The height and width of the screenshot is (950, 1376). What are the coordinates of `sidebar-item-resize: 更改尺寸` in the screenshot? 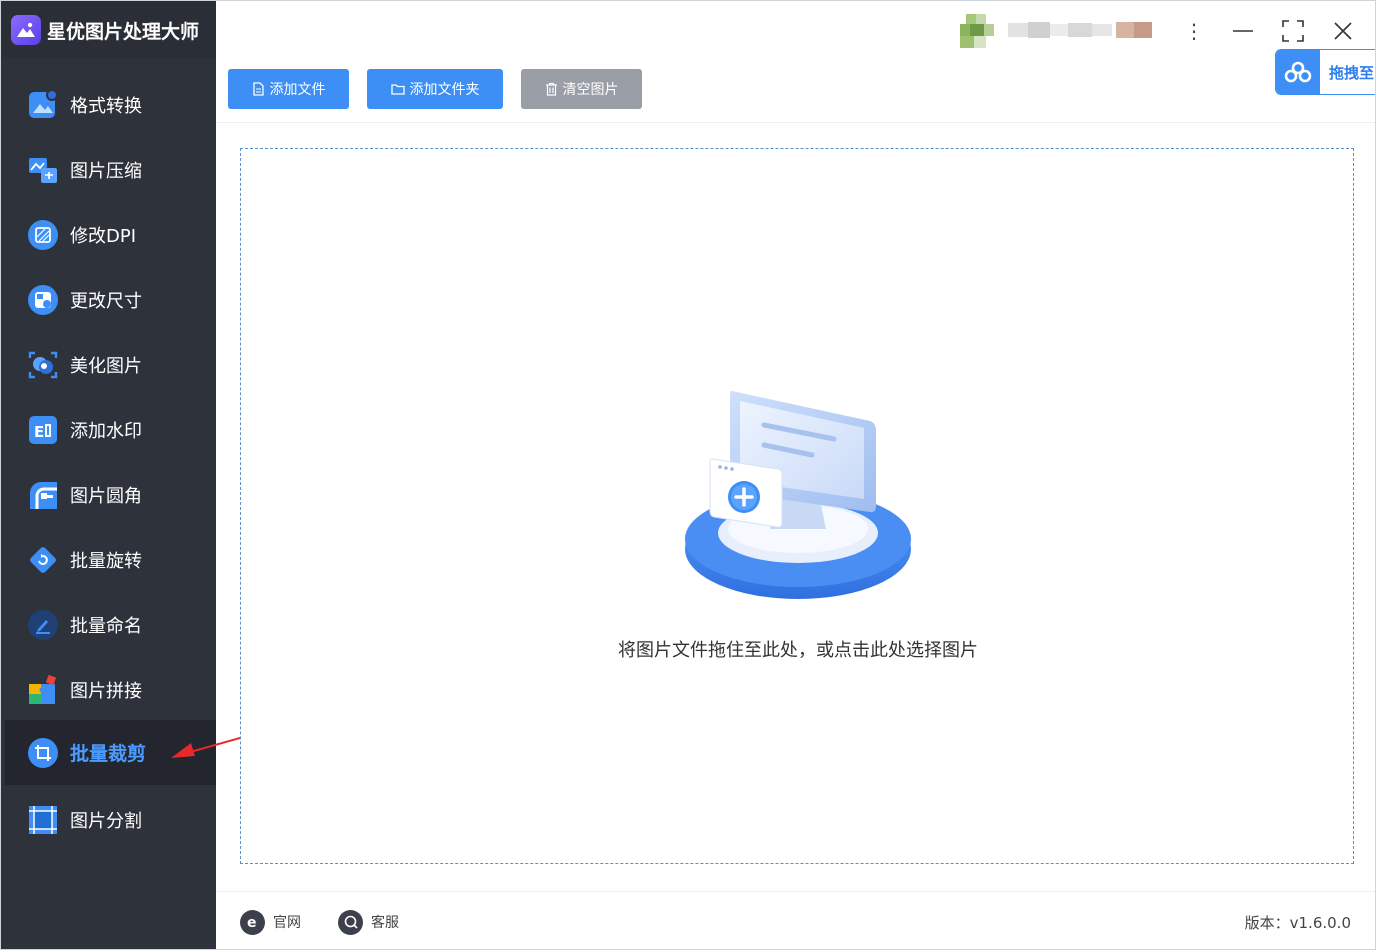 It's located at (110, 299).